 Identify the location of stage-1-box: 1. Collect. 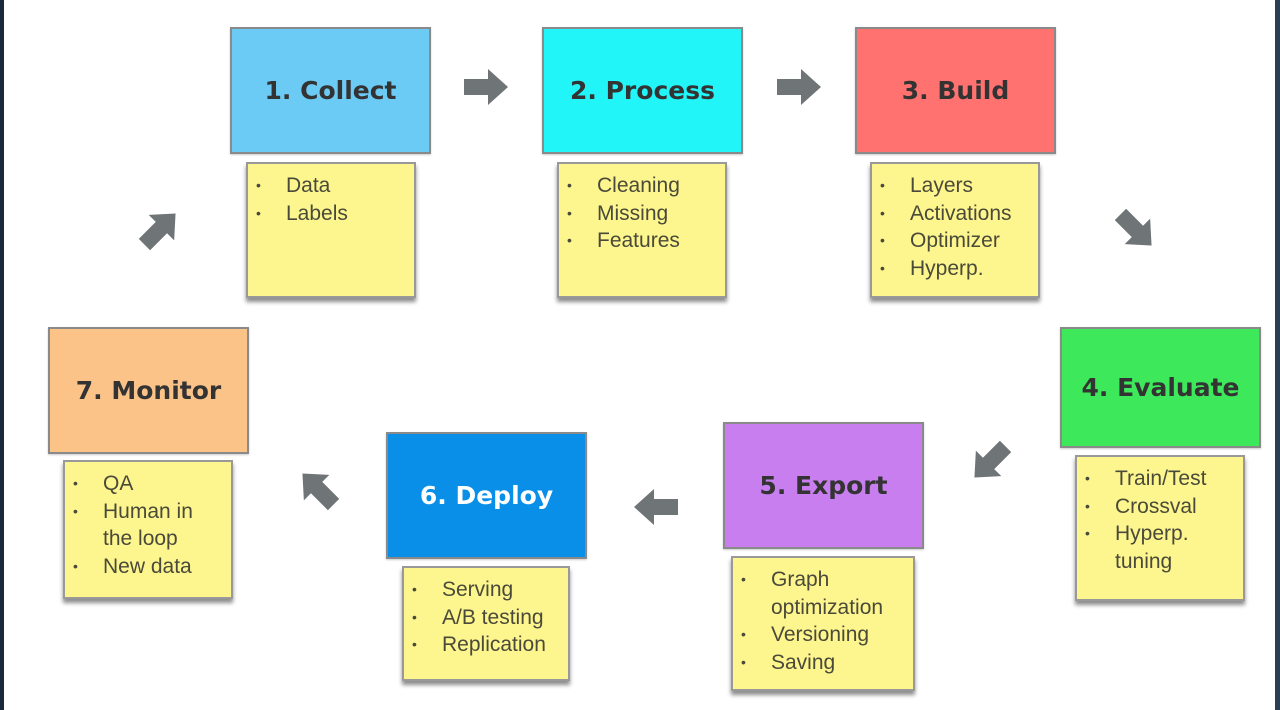
(330, 90).